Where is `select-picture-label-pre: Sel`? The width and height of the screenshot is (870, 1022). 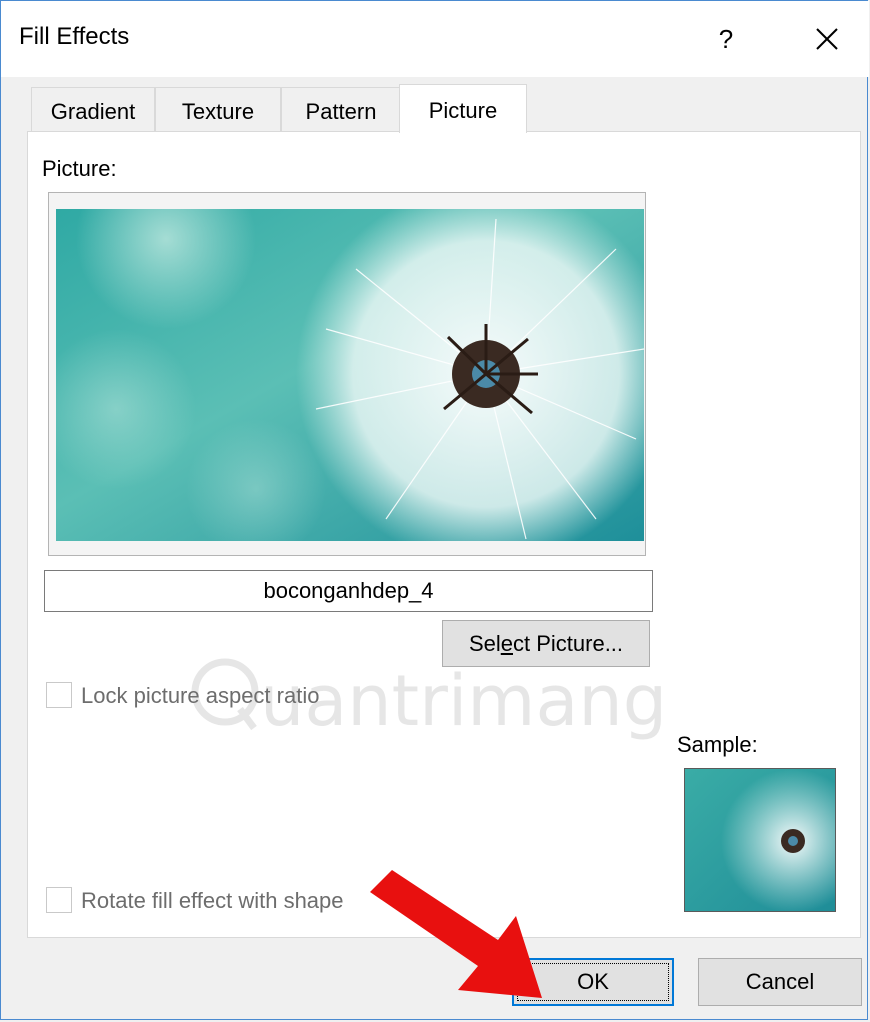
select-picture-label-pre: Sel is located at coordinates (484, 643).